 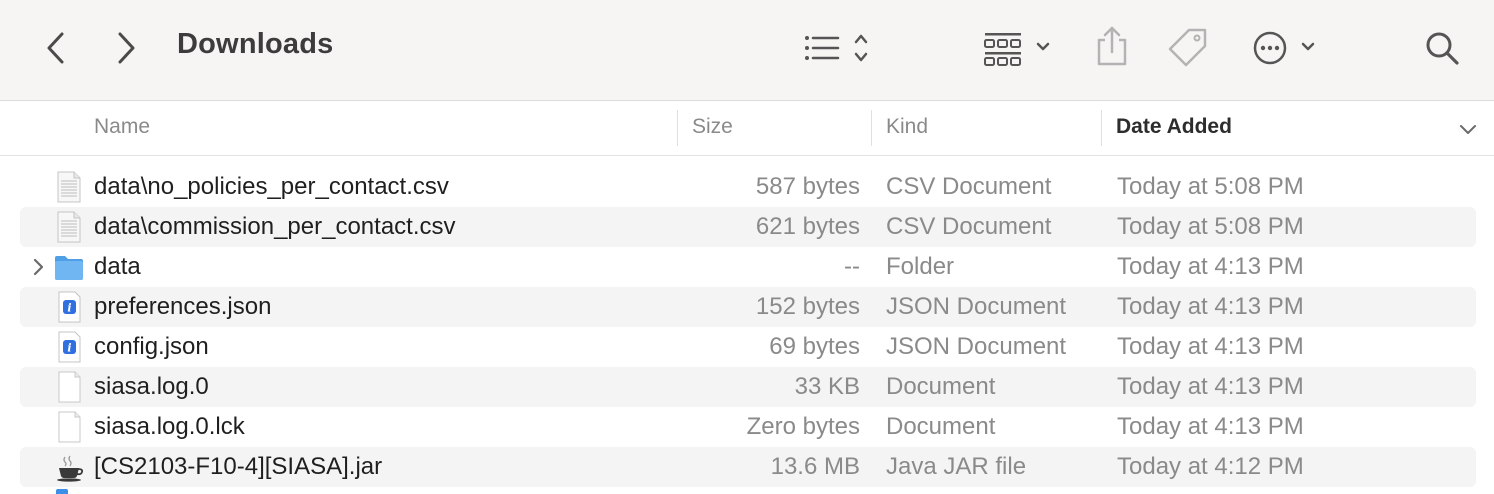 I want to click on file-kind: Folder, so click(x=920, y=266).